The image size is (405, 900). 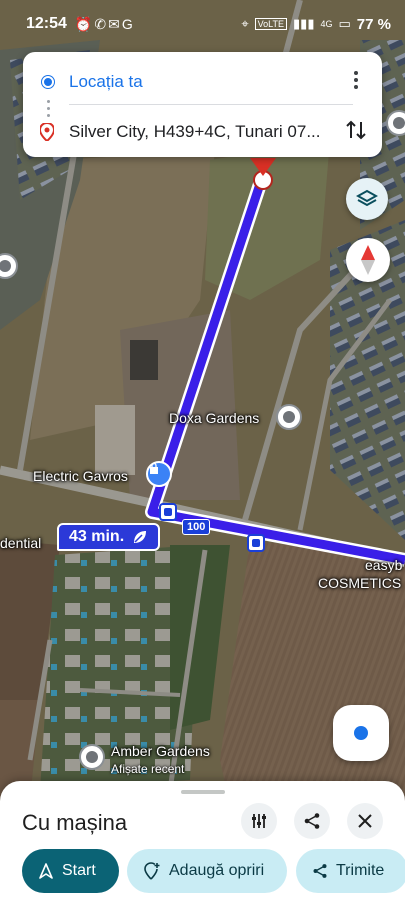 I want to click on close-button, so click(x=365, y=821).